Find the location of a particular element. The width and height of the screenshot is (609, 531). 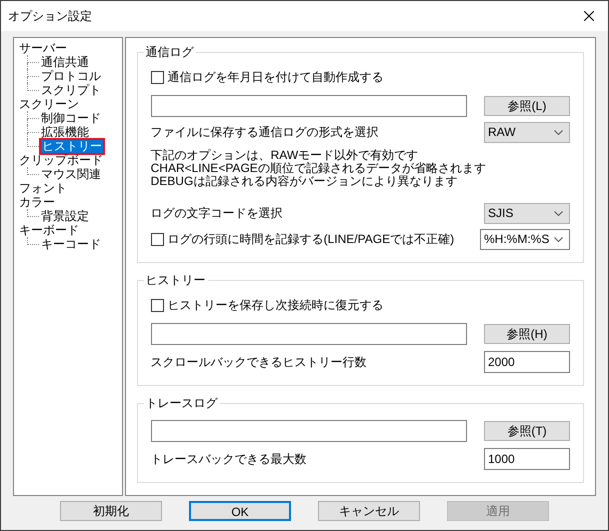

dropdown: RAW is located at coordinates (527, 132).